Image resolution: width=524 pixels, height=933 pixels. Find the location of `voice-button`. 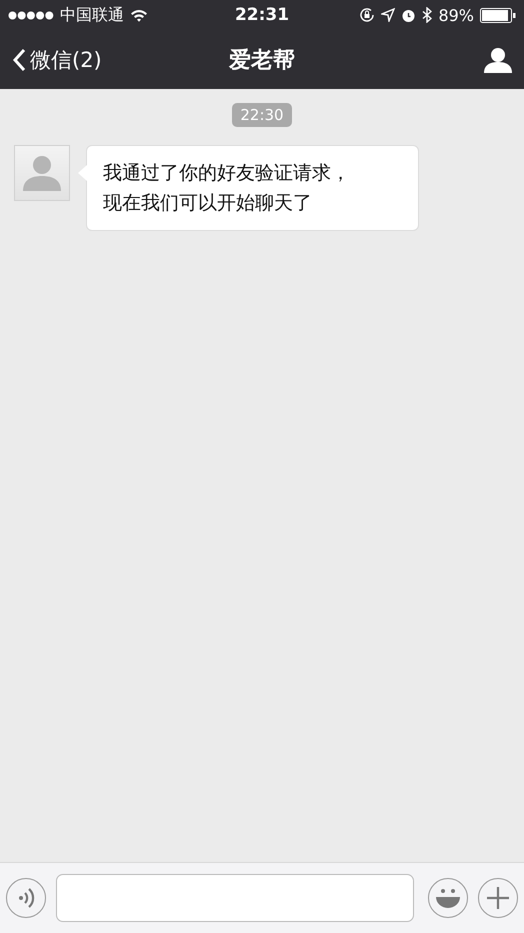

voice-button is located at coordinates (26, 898).